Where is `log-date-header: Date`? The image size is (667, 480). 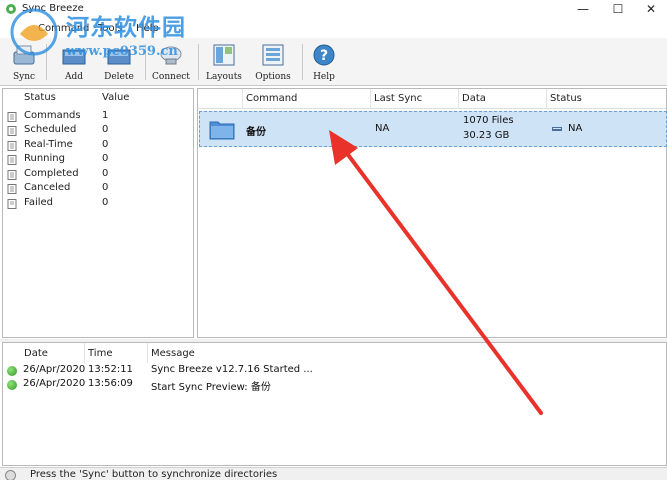 log-date-header: Date is located at coordinates (36, 353).